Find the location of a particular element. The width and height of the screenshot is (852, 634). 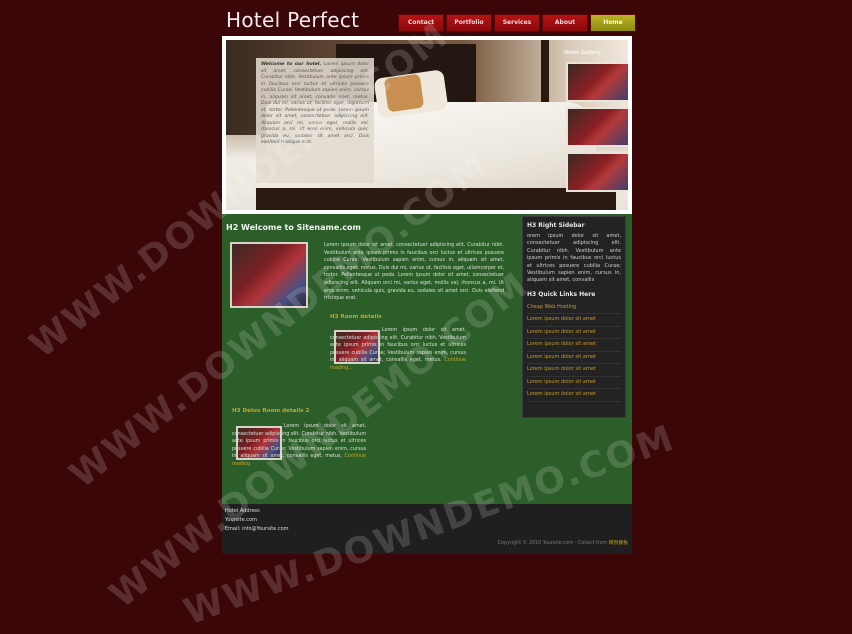

footer-email: Email: info@Yoursite.com is located at coordinates (257, 529).